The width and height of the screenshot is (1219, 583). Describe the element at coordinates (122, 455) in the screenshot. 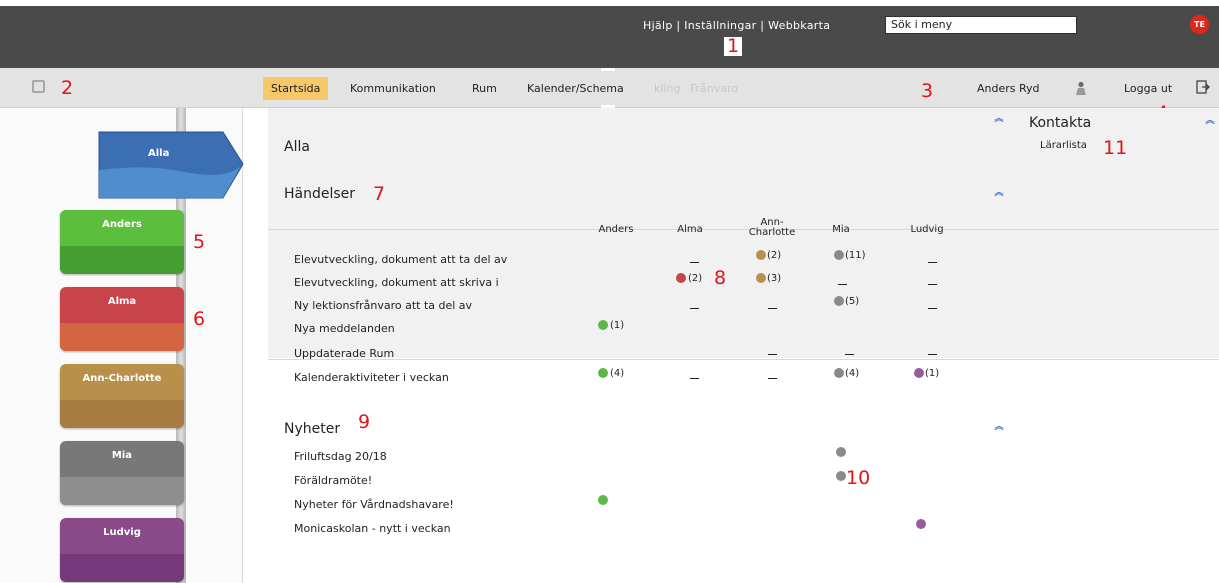

I see `sidebar-tab-label: Mia` at that location.